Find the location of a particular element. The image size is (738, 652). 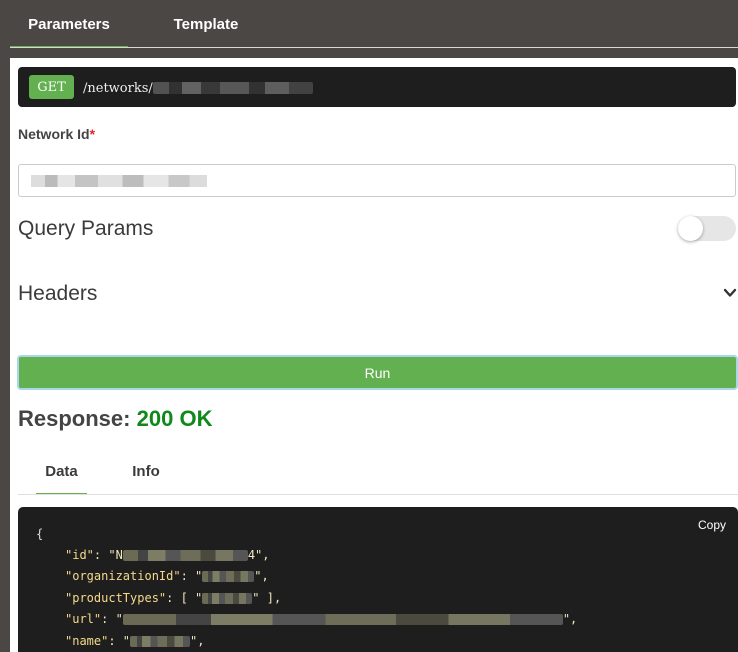

path-prefix: /networks/ is located at coordinates (118, 88).